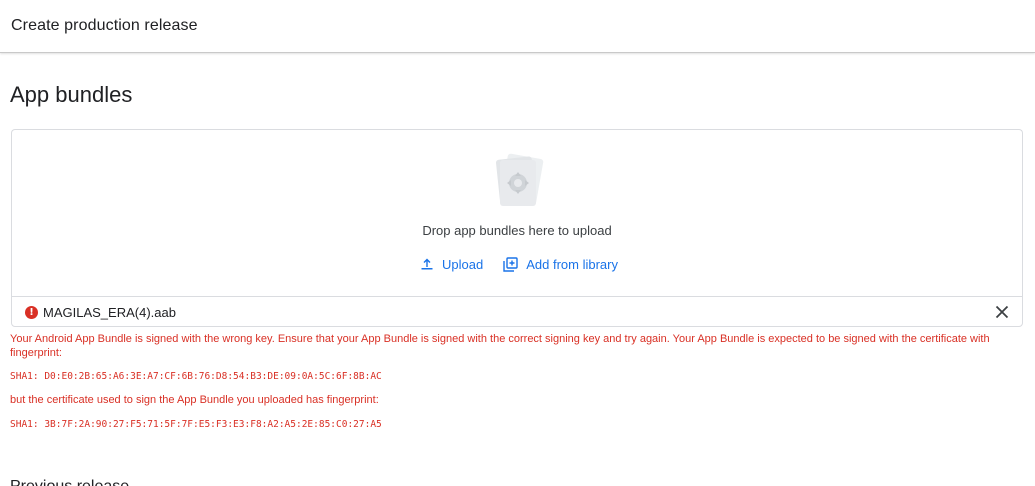 This screenshot has height=486, width=1035. I want to click on upload-button: Upload, so click(451, 264).